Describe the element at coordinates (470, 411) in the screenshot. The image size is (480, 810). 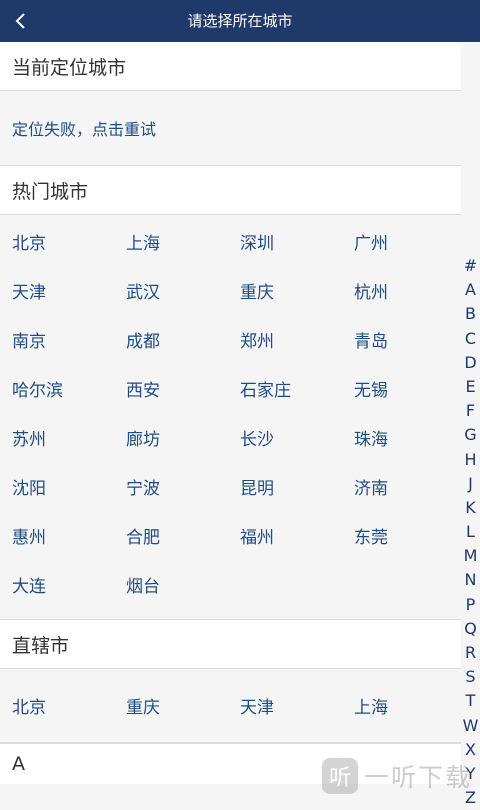
I see `index-letter: F` at that location.